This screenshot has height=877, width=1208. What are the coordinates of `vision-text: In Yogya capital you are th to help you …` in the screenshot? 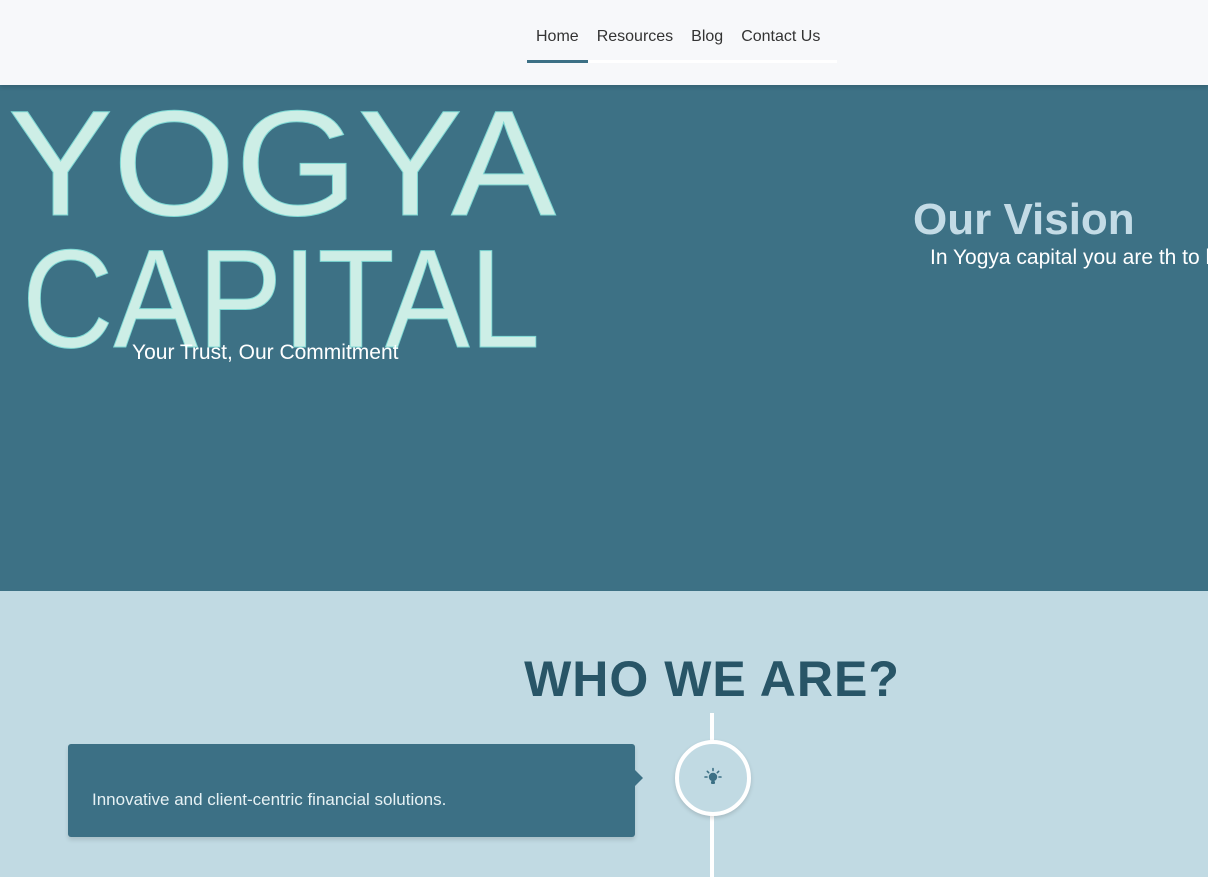 It's located at (1069, 257).